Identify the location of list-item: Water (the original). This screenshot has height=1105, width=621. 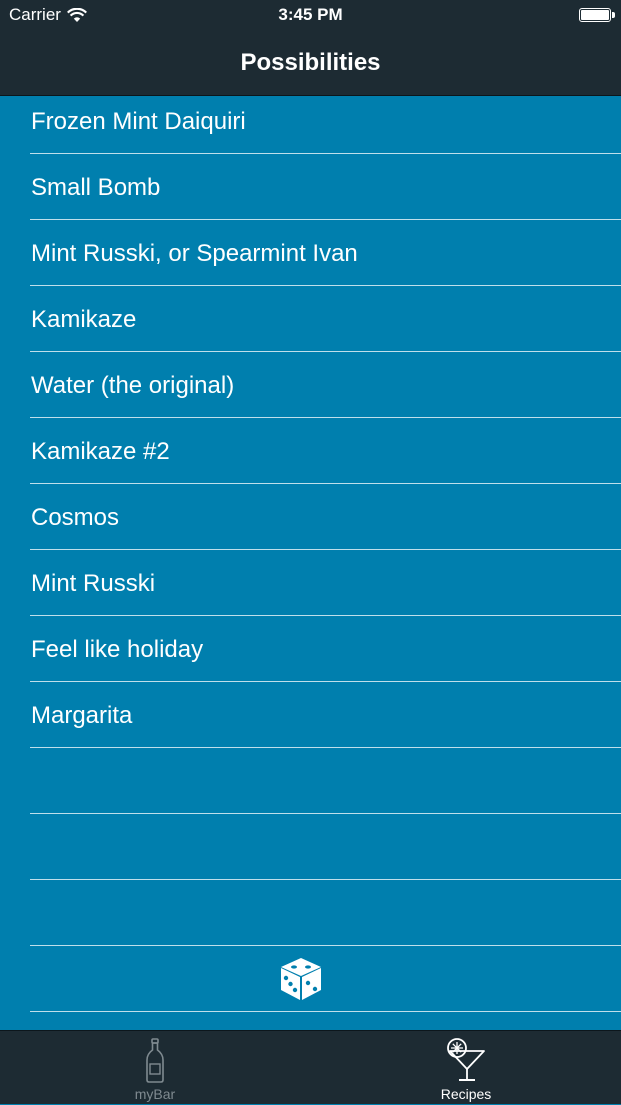
(310, 385).